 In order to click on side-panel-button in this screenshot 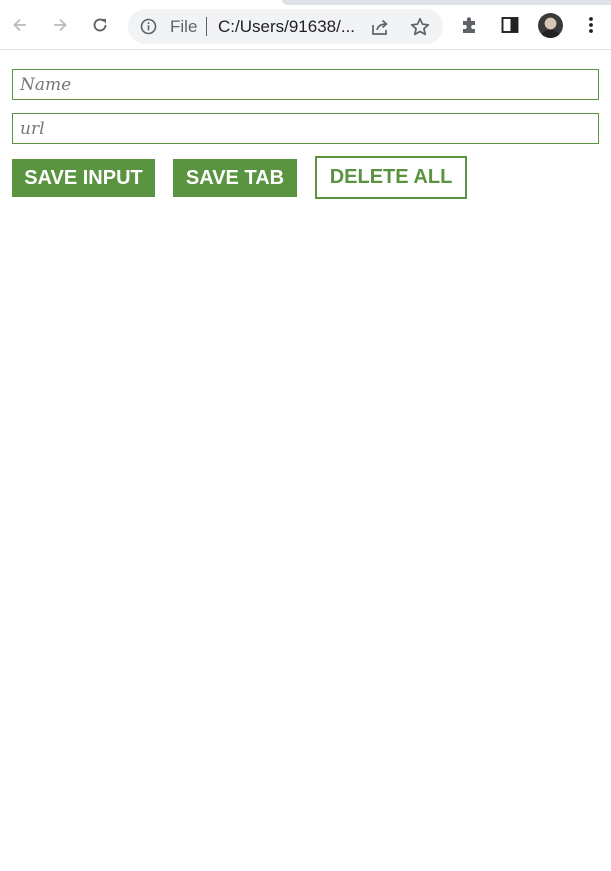, I will do `click(510, 25)`.